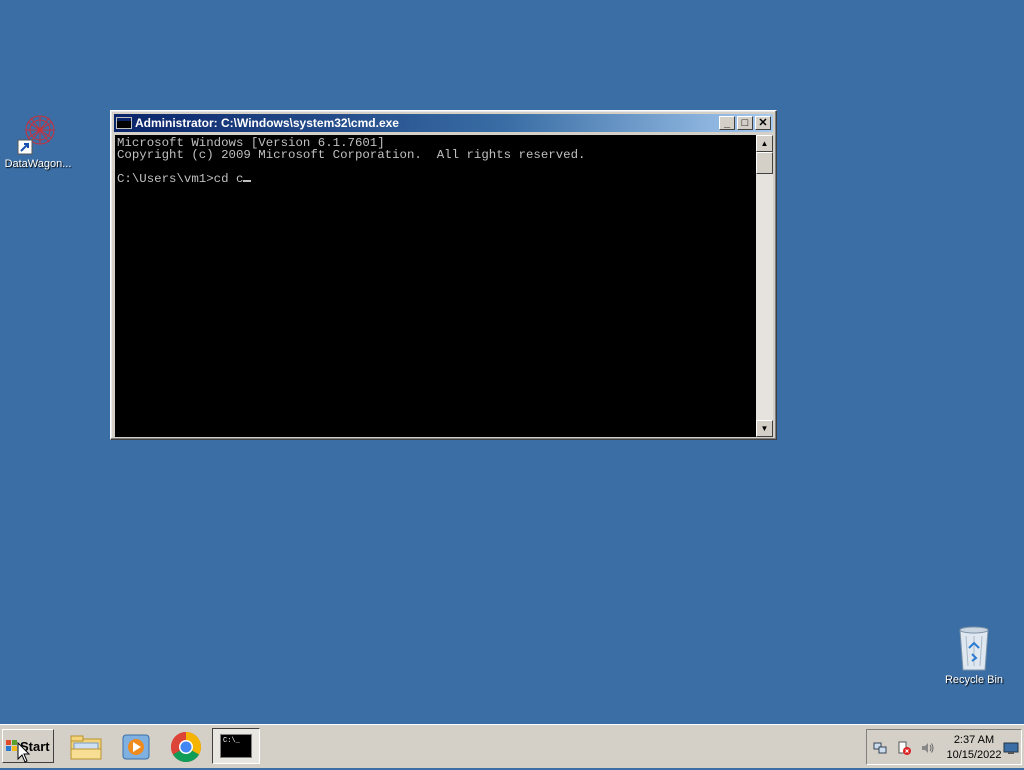  I want to click on maximize-button: □, so click(745, 123).